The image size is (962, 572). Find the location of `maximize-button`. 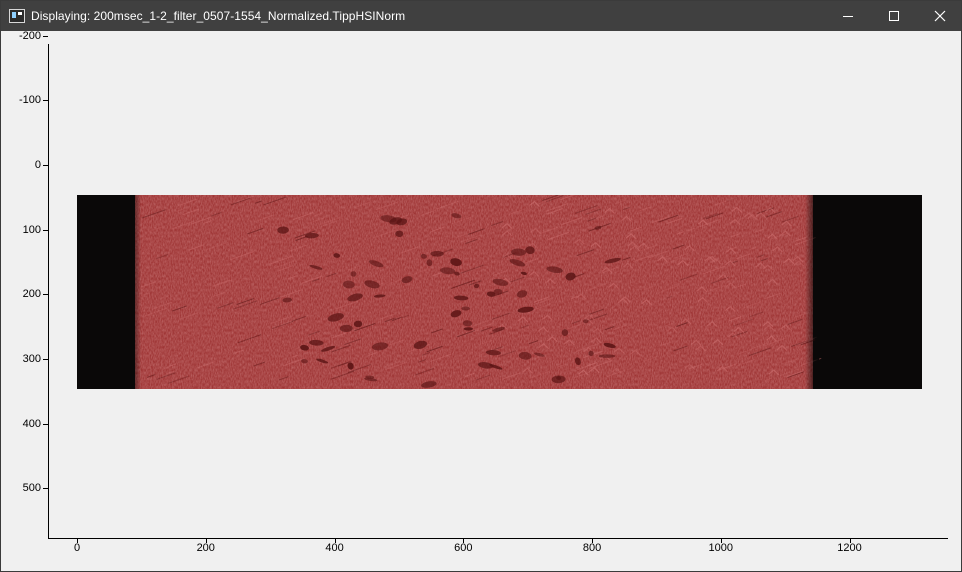

maximize-button is located at coordinates (894, 16).